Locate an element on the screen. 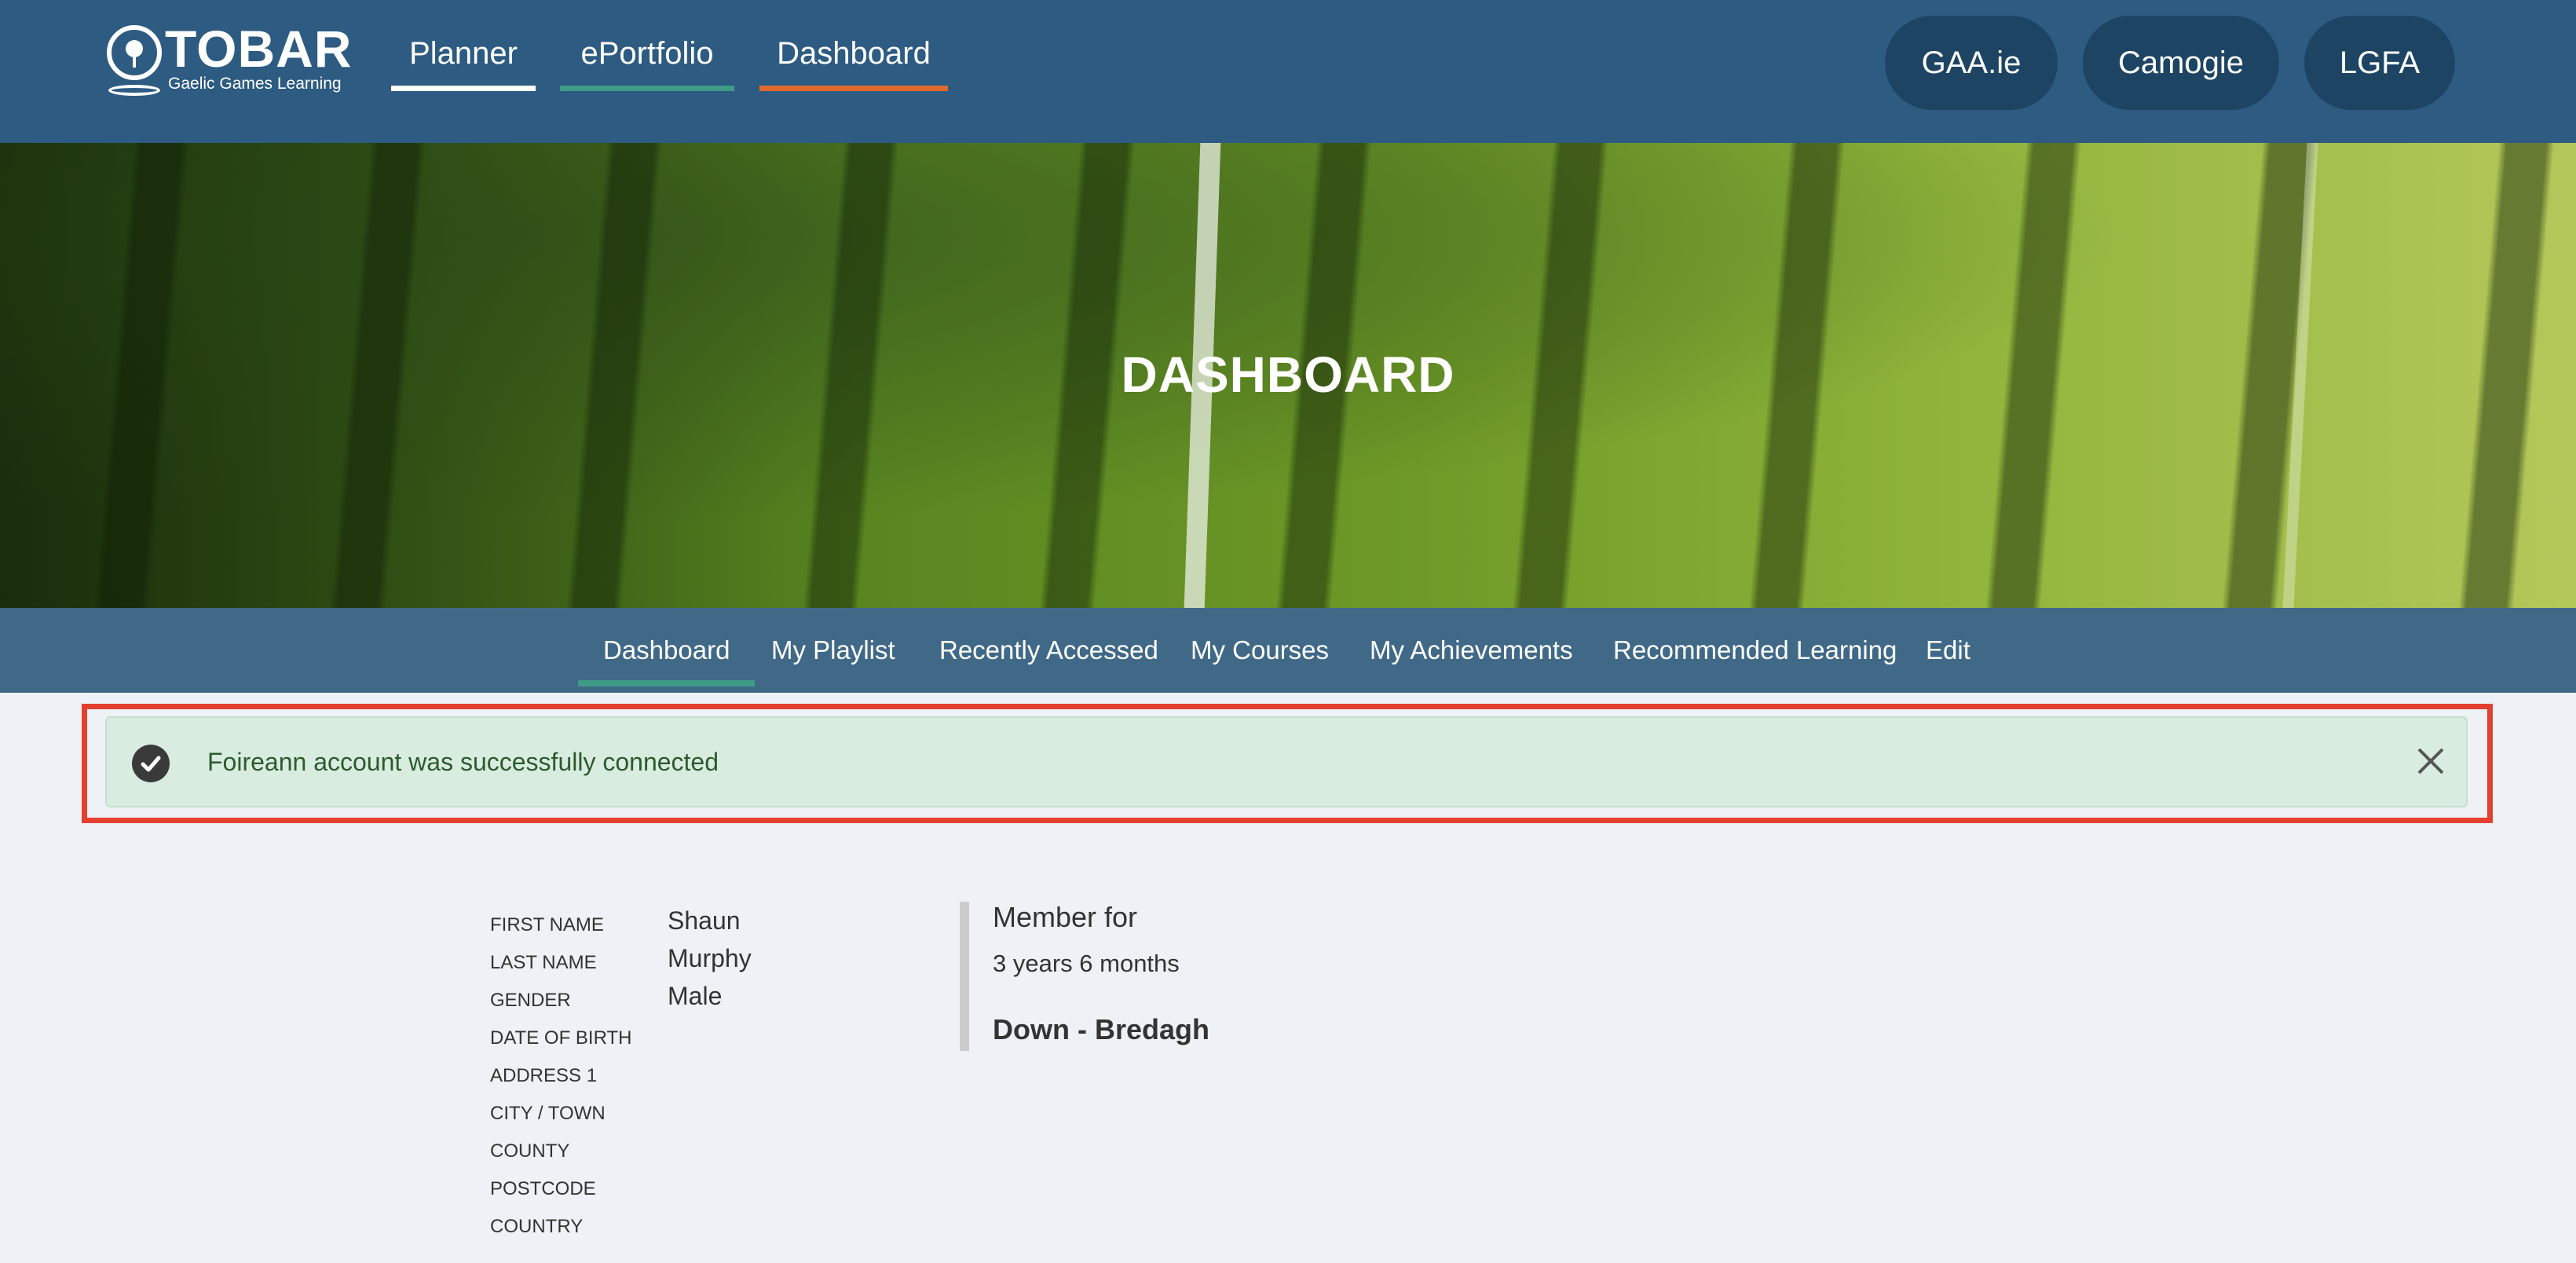 This screenshot has width=2576, height=1263. lgfa-link-button: LGFA is located at coordinates (2380, 63).